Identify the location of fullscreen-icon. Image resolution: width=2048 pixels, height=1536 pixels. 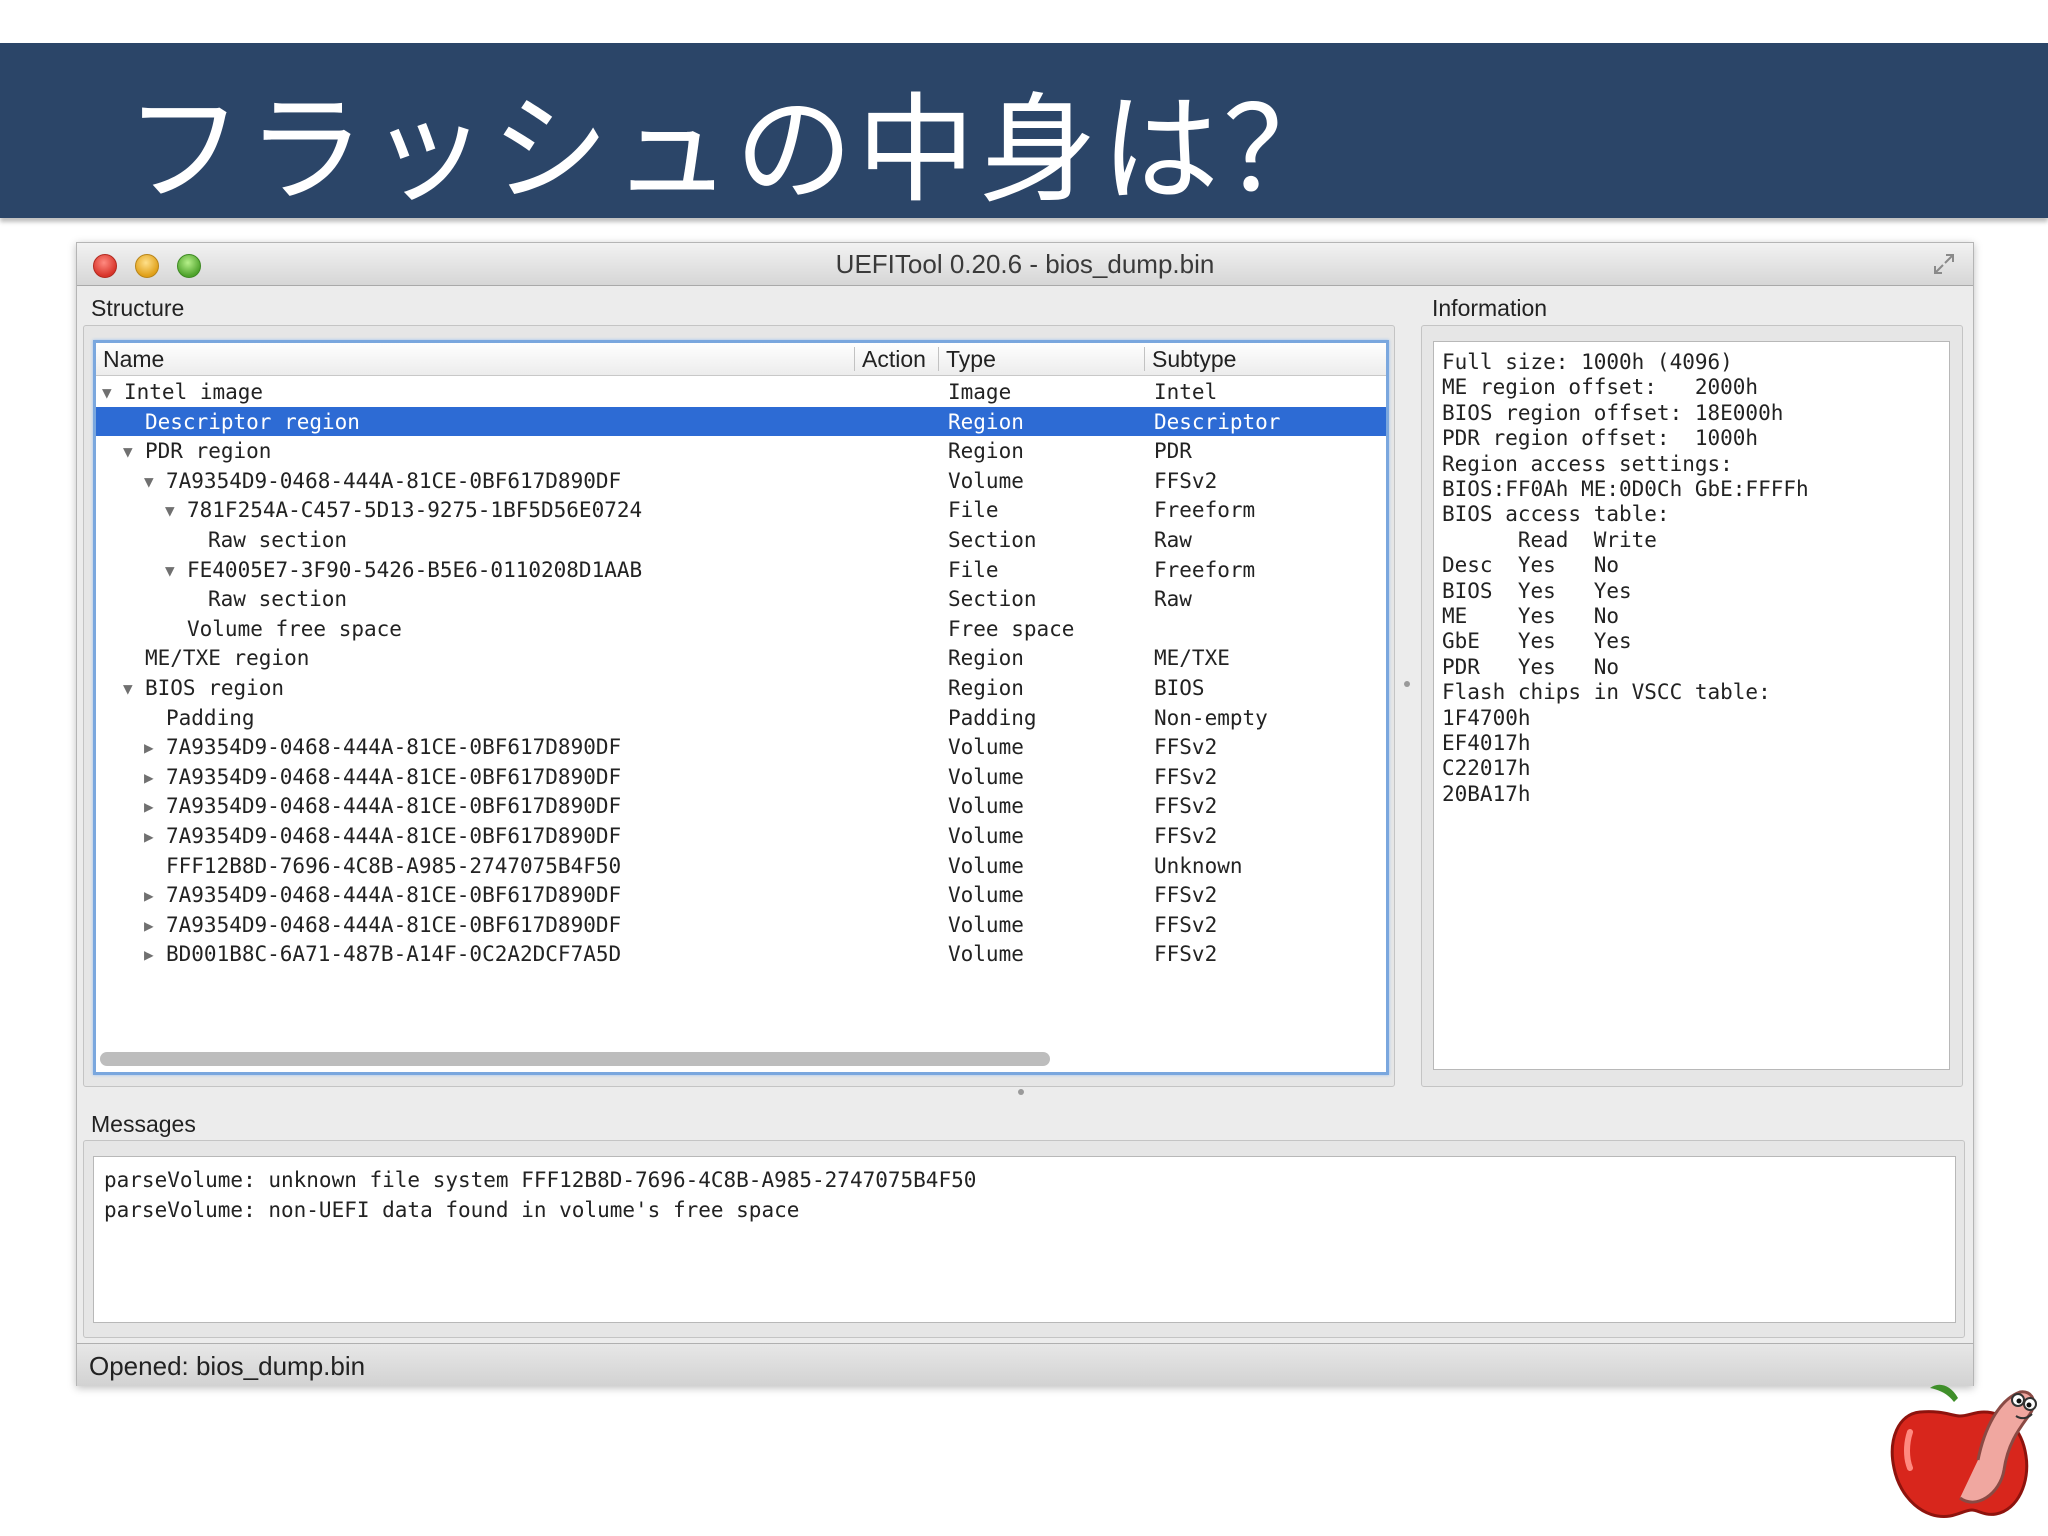
(1944, 264).